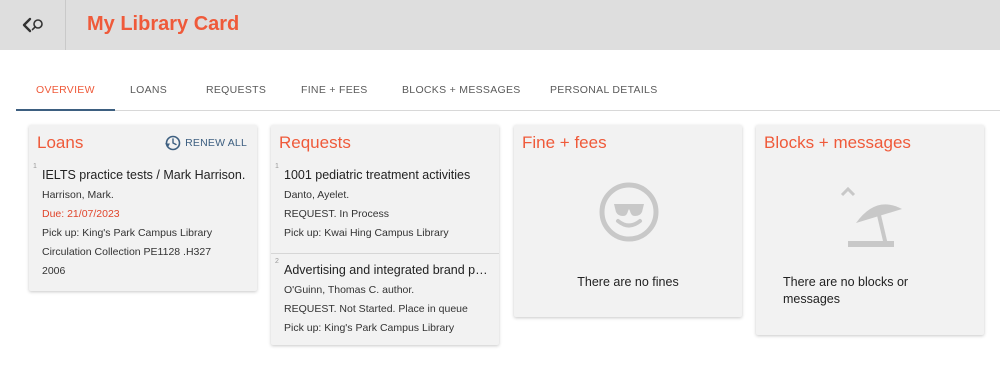 The height and width of the screenshot is (368, 1000). Describe the element at coordinates (385, 253) in the screenshot. I see `item-divider` at that location.